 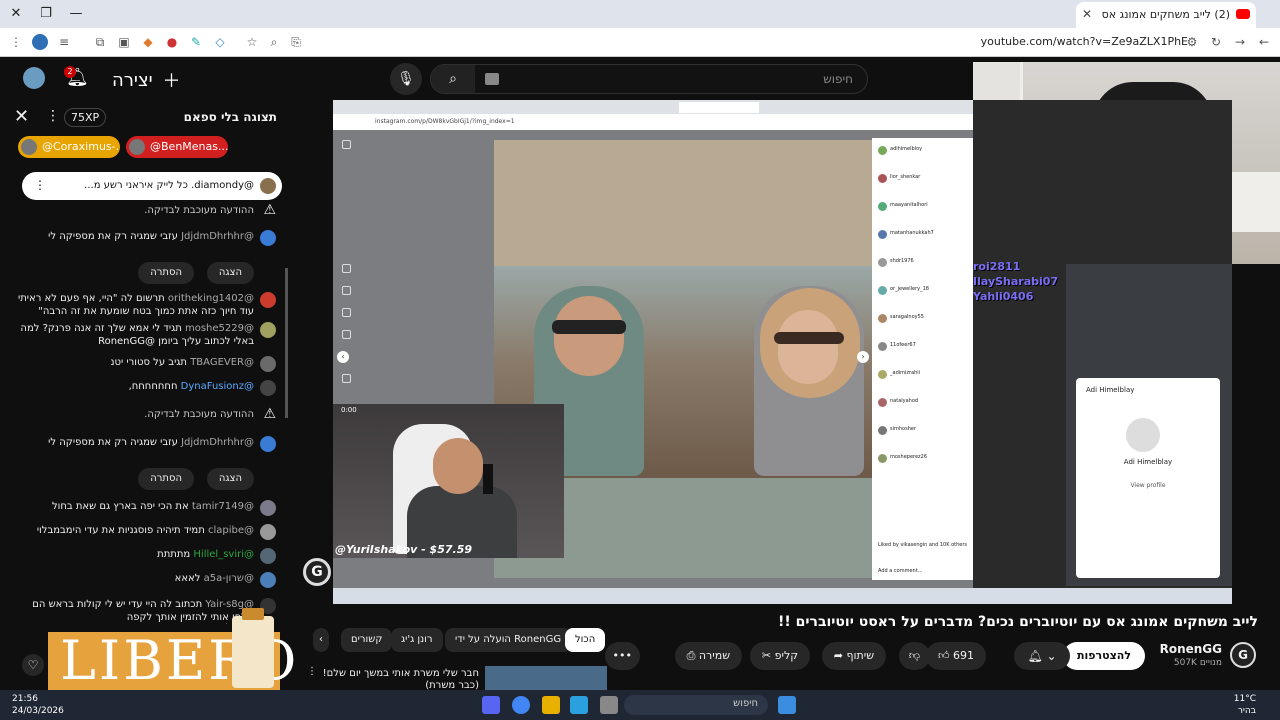 I want to click on subscribe-button: להצטרפות, so click(x=1103, y=656).